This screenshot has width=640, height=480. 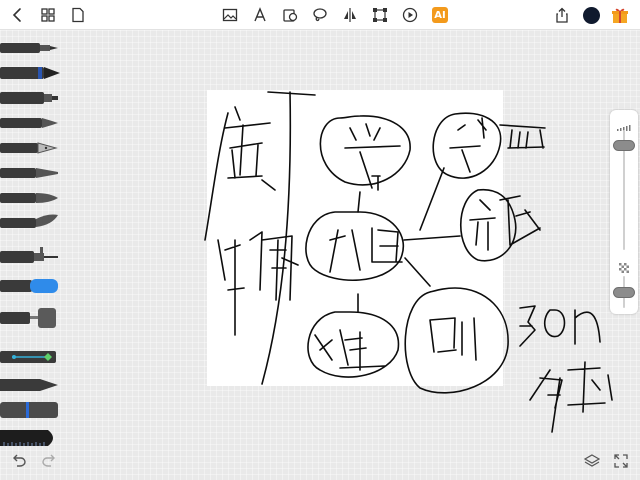 I want to click on opacity-checker-icon, so click(x=624, y=266).